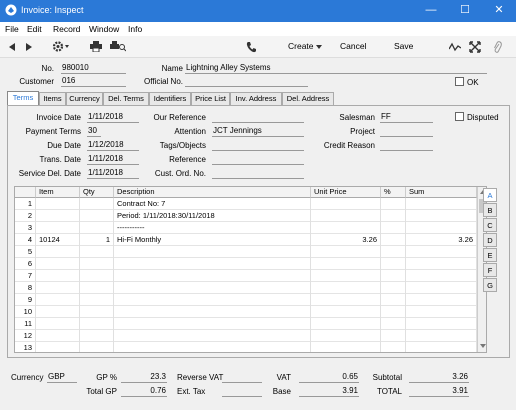 Image resolution: width=516 pixels, height=410 pixels. I want to click on side-tab-b: B, so click(490, 210).